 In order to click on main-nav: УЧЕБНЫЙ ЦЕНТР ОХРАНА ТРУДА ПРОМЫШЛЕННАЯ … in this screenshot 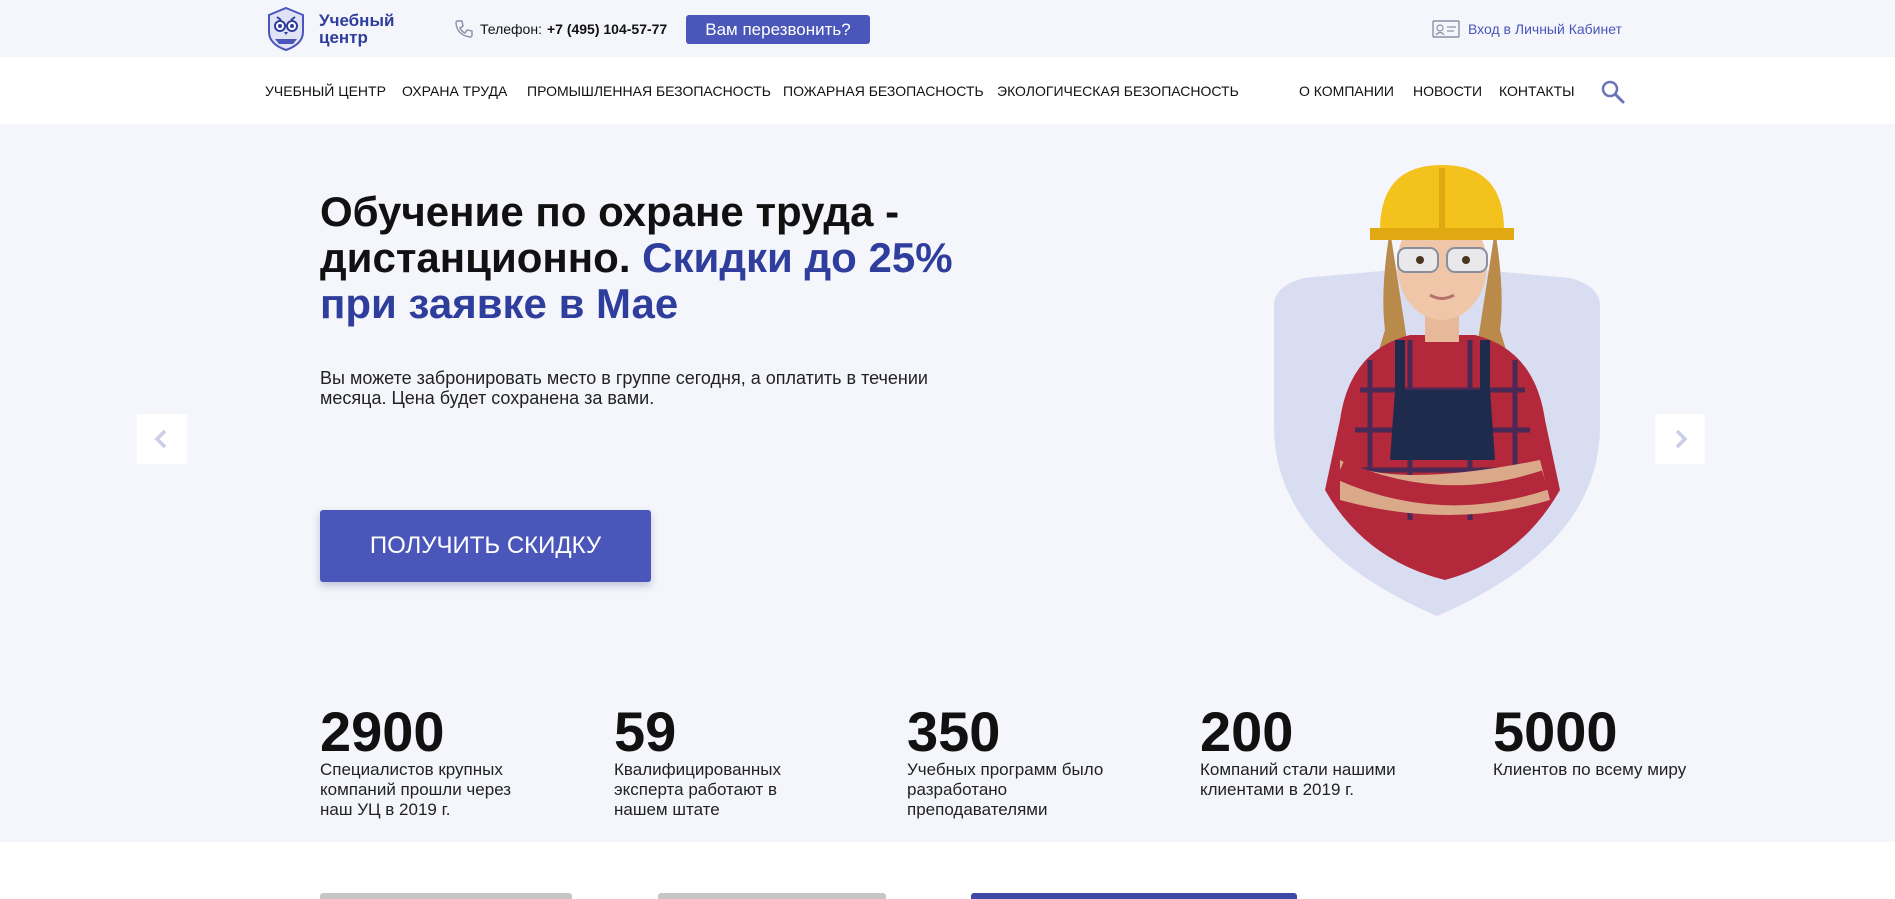, I will do `click(947, 90)`.